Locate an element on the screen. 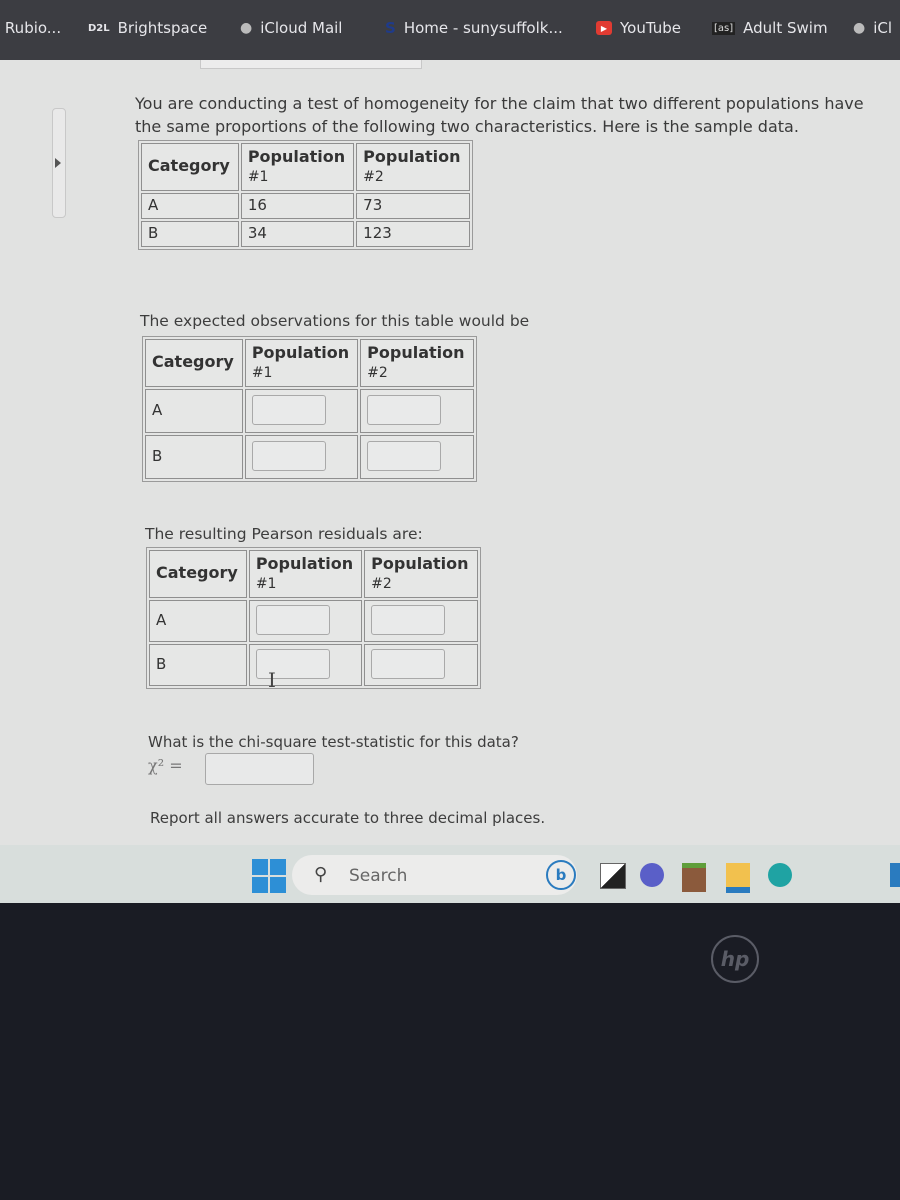 The image size is (900, 1200). d2l-icon: D2L is located at coordinates (99, 28).